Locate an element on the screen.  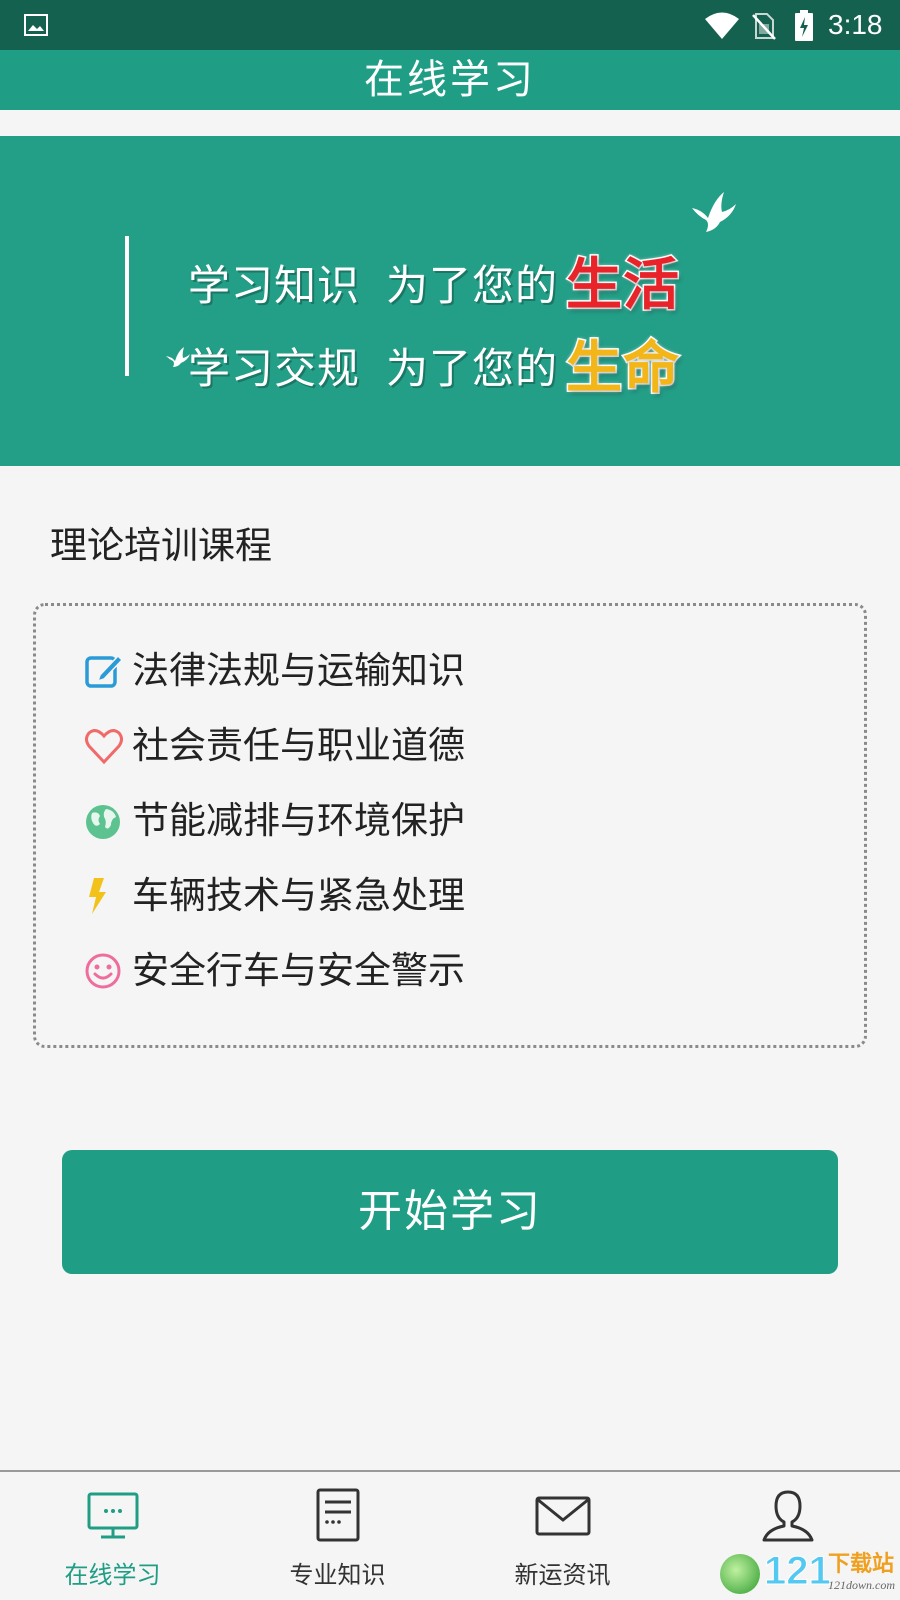
app-header: 在线学习 is located at coordinates (450, 80).